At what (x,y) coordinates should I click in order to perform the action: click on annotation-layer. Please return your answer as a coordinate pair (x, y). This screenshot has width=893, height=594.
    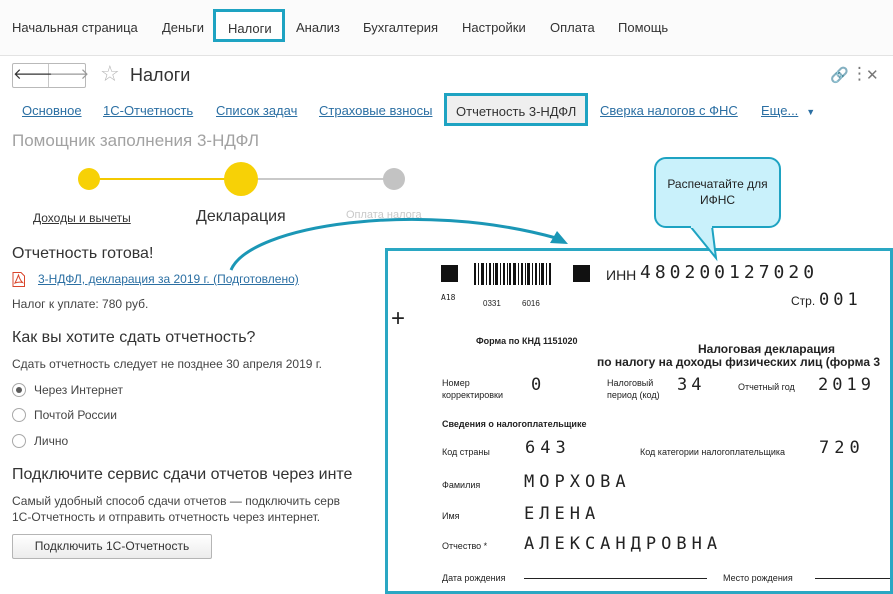
    Looking at the image, I should click on (473, 244).